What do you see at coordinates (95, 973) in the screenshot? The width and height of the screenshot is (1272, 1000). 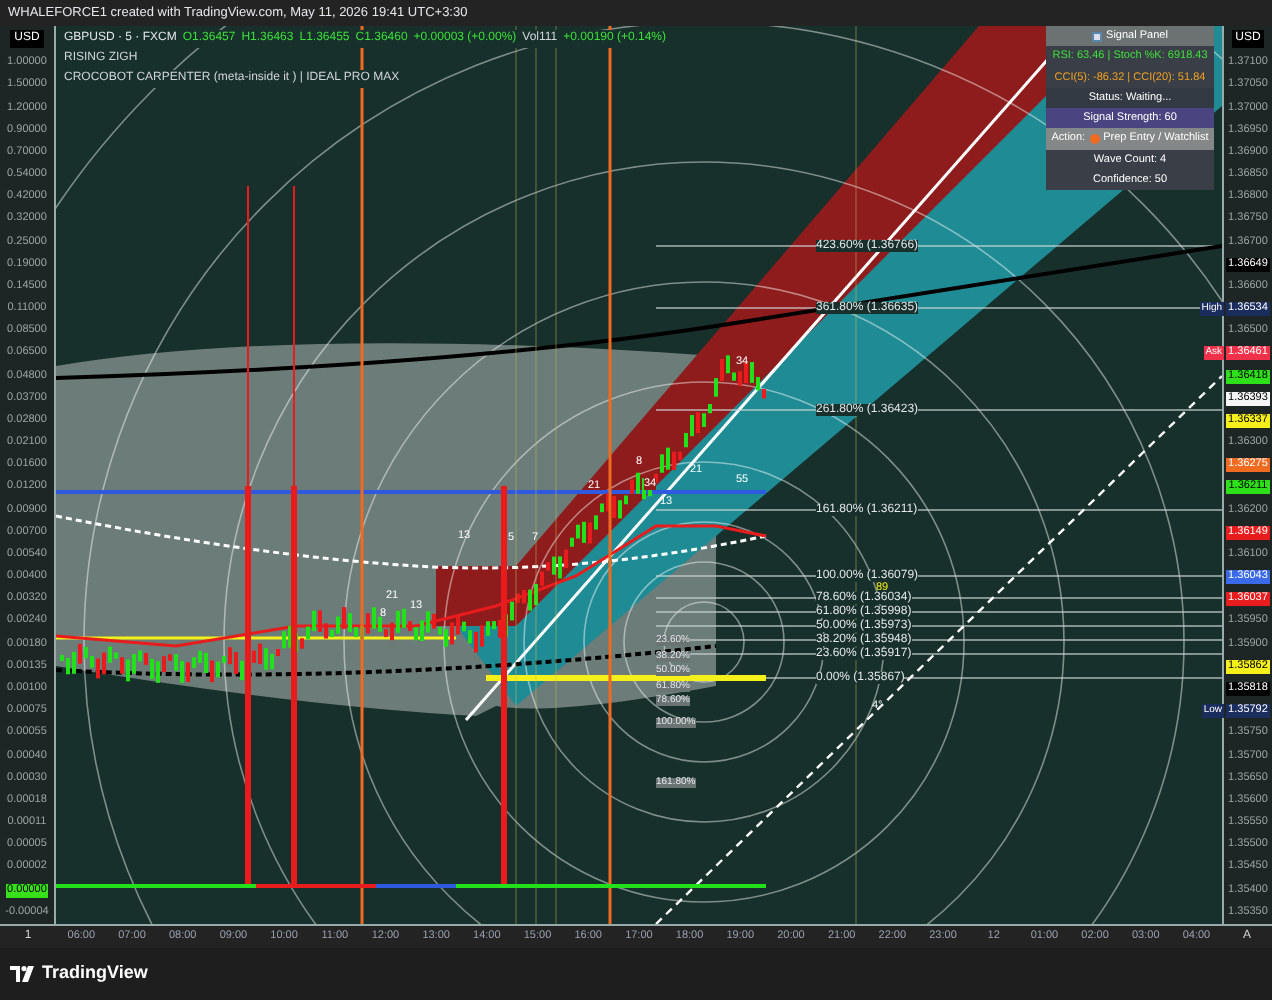 I see `brand-name: TradingView` at bounding box center [95, 973].